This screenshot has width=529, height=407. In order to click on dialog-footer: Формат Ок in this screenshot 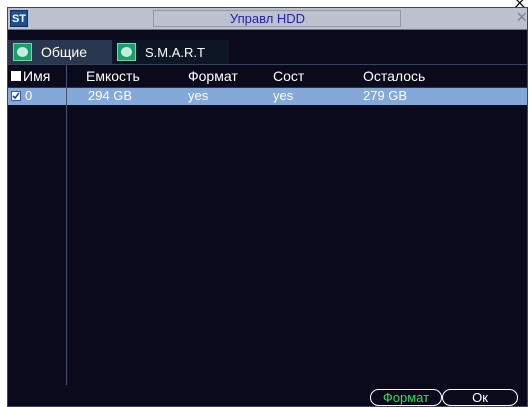, I will do `click(267, 396)`.